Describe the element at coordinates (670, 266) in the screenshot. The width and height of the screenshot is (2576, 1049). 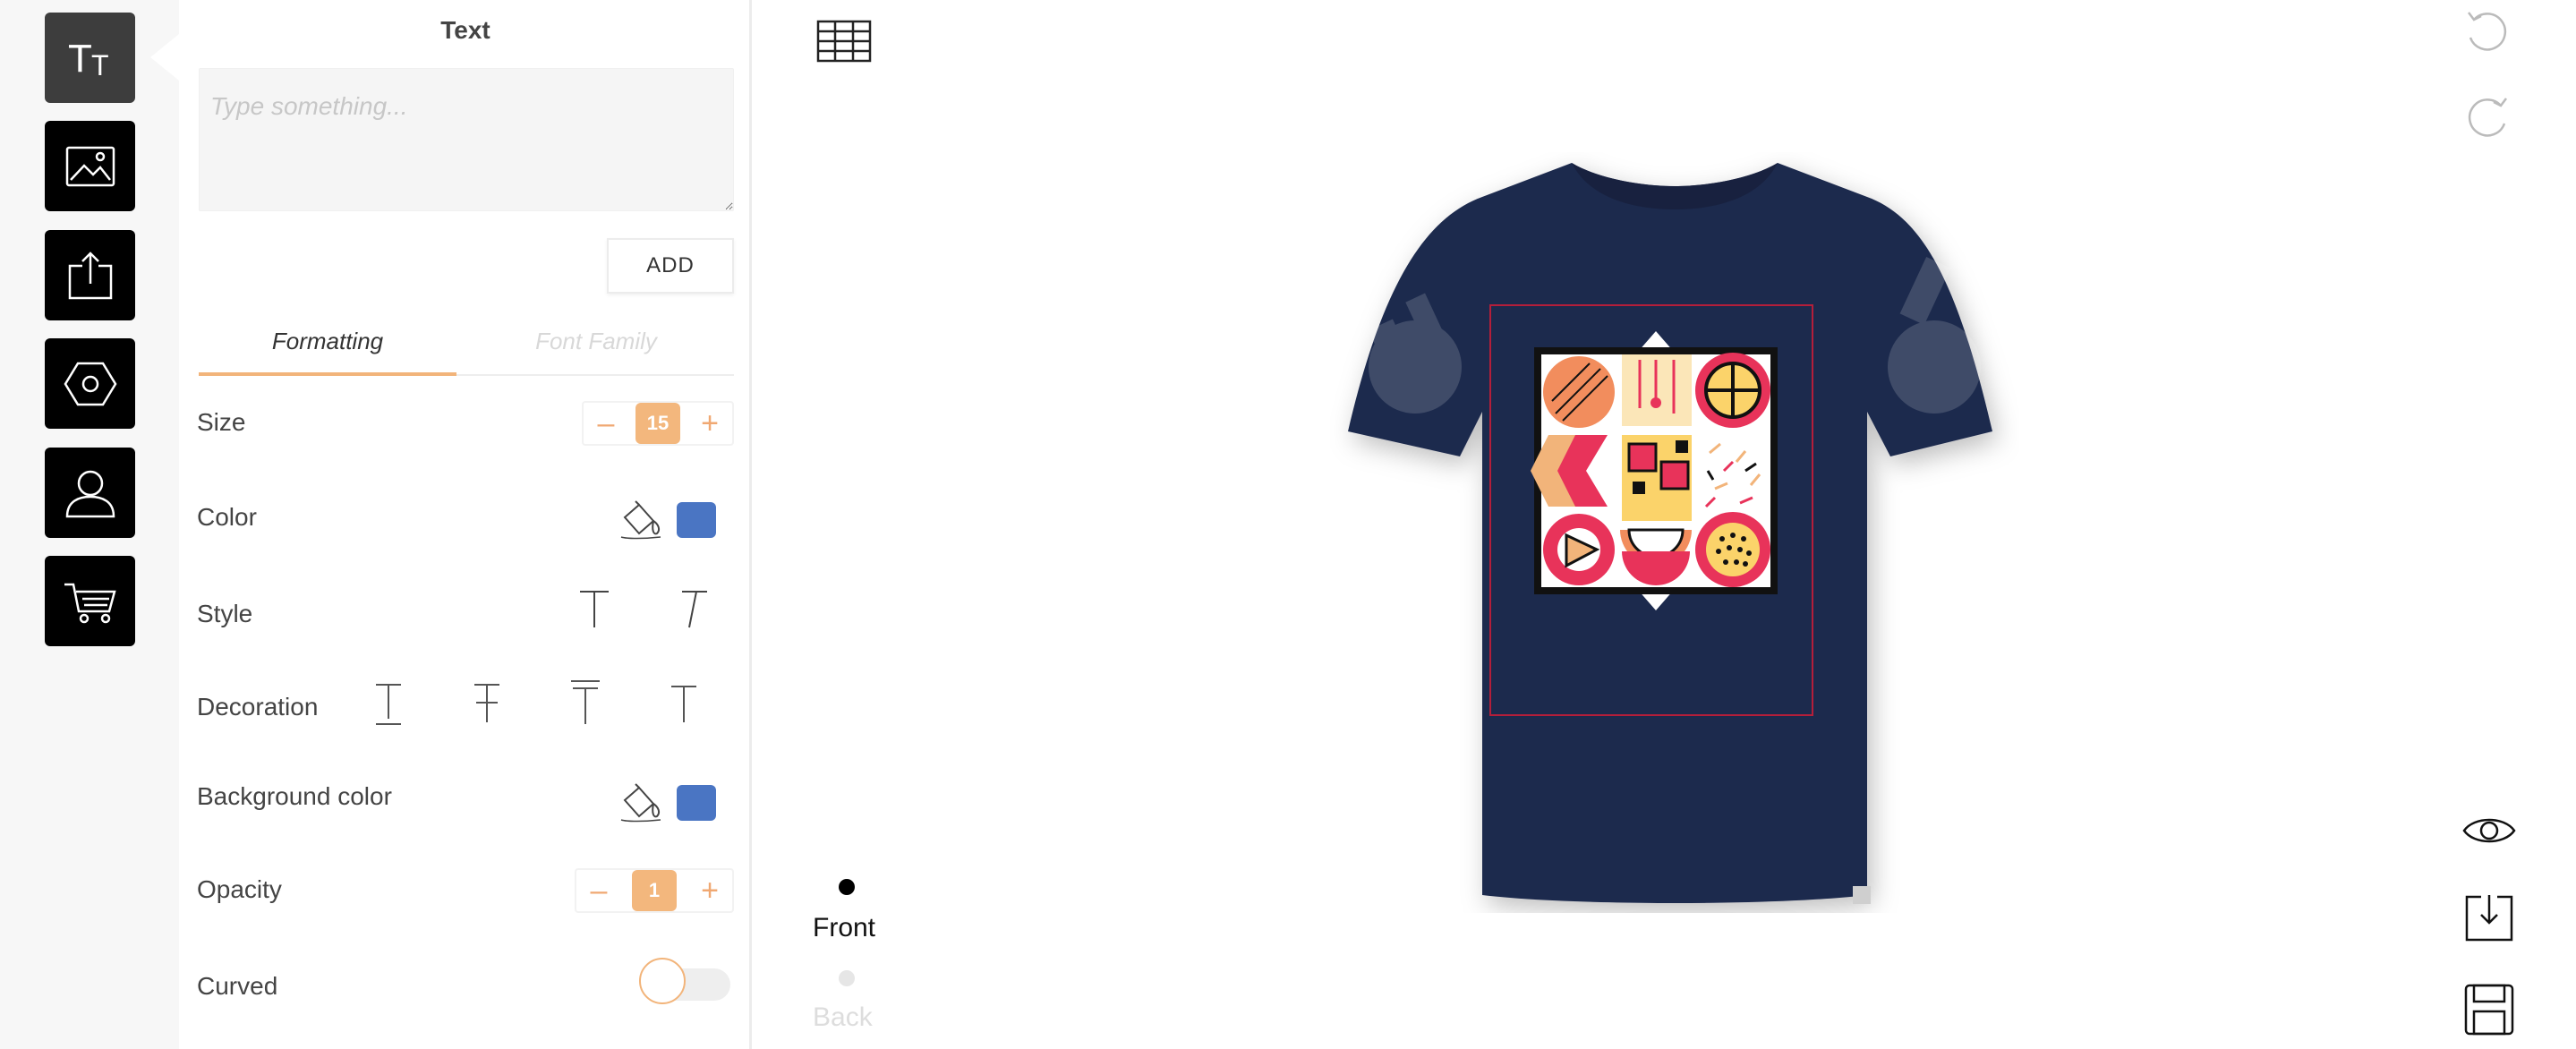
I see `add-text-button: ADD` at that location.